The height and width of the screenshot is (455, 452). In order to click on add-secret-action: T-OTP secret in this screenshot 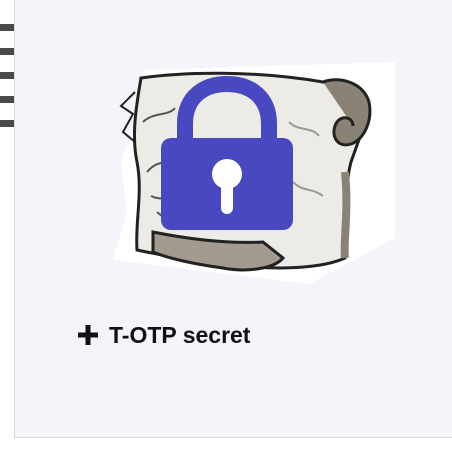, I will do `click(163, 335)`.